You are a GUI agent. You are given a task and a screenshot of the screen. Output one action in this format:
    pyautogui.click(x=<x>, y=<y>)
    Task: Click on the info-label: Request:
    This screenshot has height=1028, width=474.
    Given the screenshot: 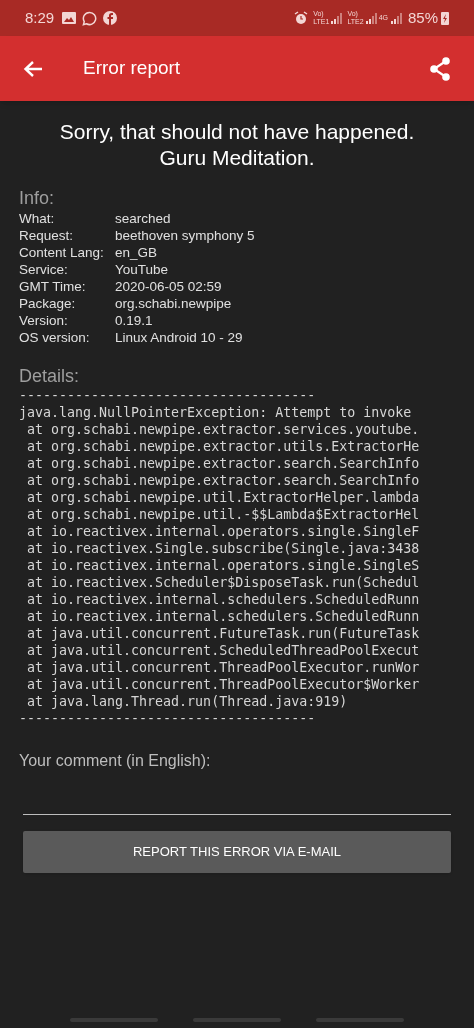 What is the action you would take?
    pyautogui.click(x=47, y=235)
    